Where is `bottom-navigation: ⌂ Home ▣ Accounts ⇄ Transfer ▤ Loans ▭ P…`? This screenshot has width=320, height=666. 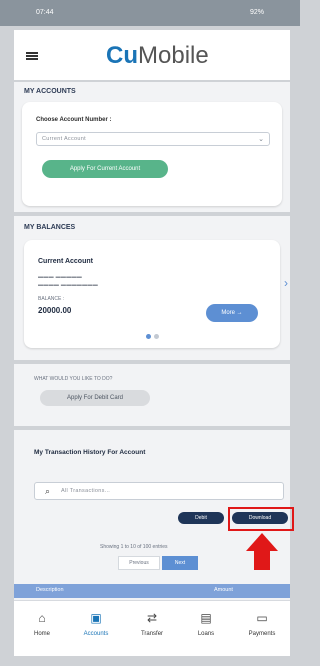
bottom-navigation: ⌂ Home ▣ Accounts ⇄ Transfer ▤ Loans ▭ P… is located at coordinates (152, 628).